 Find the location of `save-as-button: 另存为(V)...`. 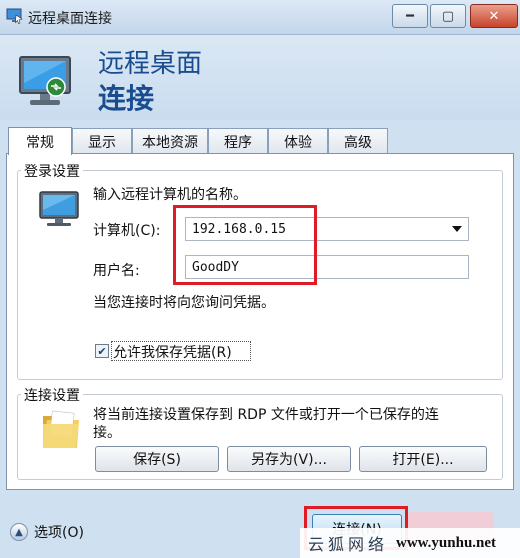

save-as-button: 另存为(V)... is located at coordinates (289, 459).